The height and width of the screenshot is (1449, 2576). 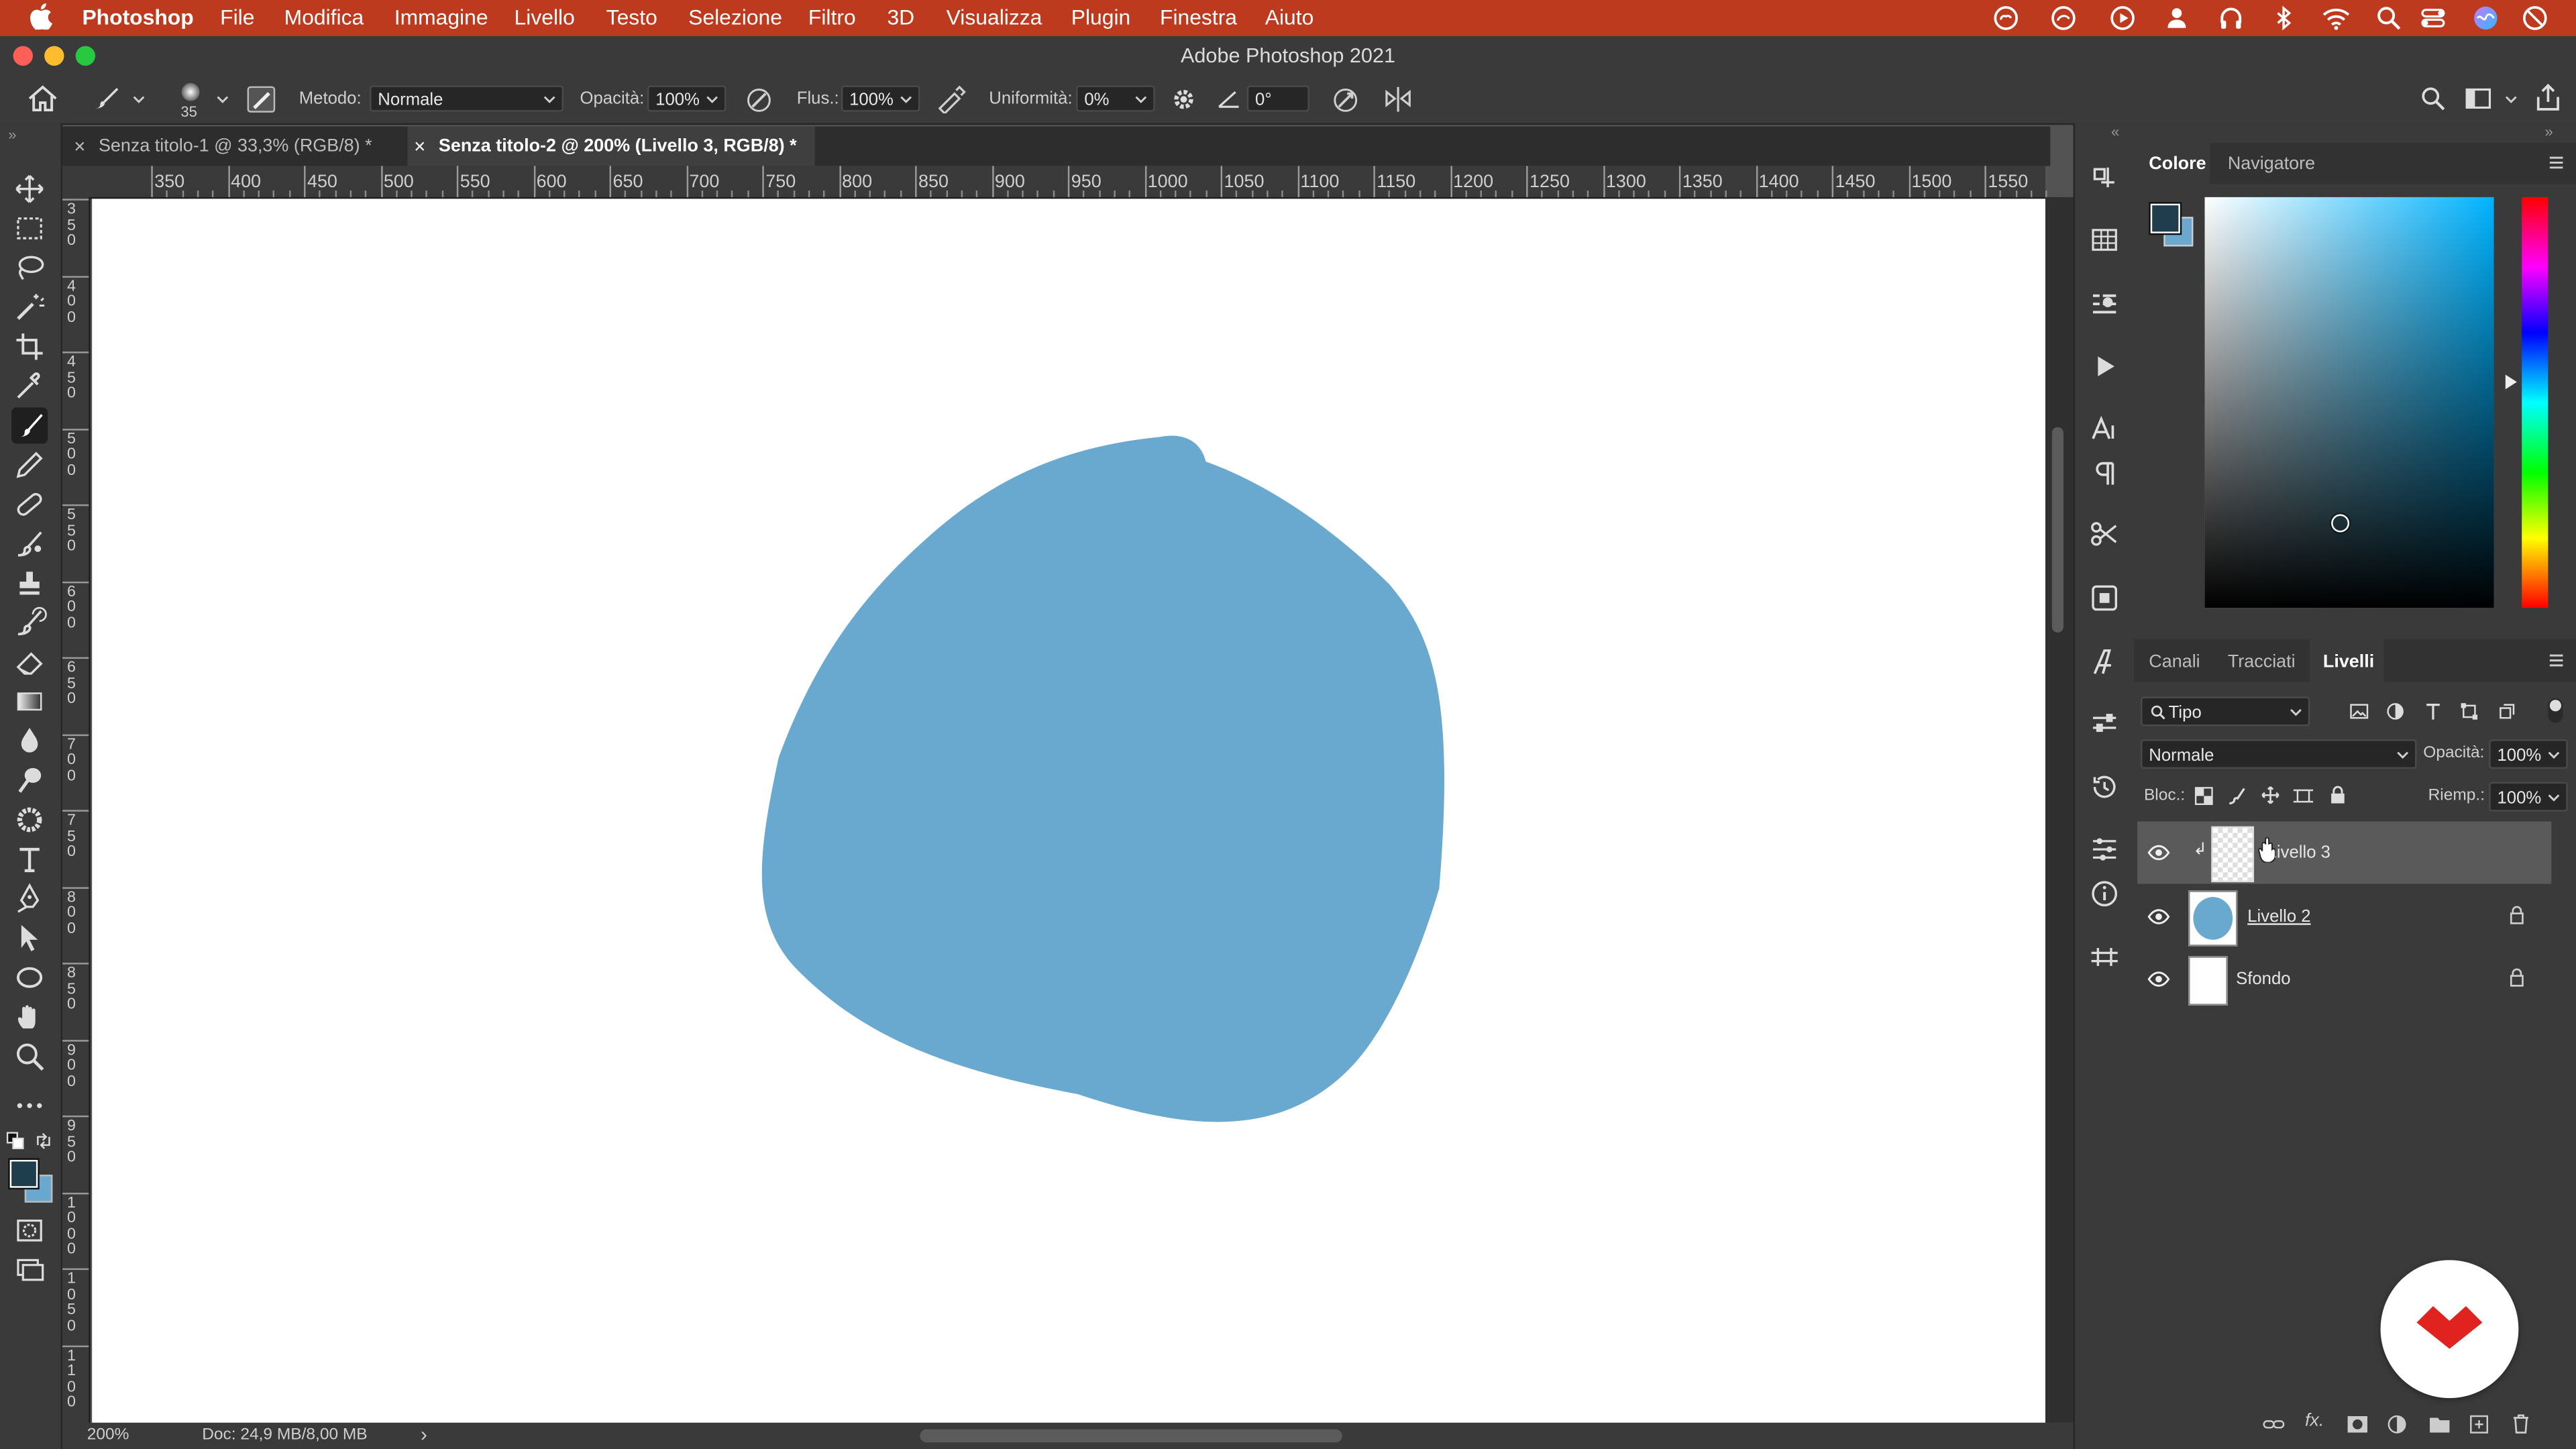 I want to click on headphones-icon, so click(x=2231, y=18).